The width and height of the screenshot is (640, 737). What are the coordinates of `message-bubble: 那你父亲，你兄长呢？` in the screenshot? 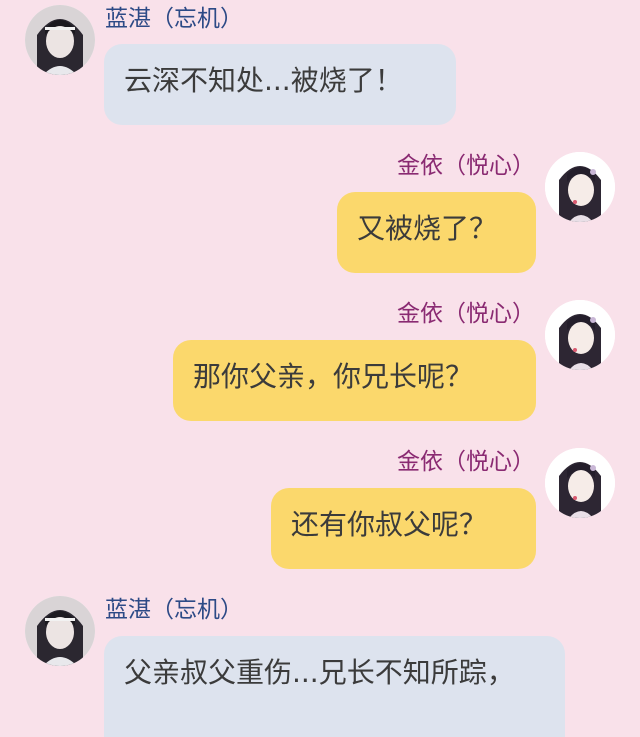 It's located at (354, 380).